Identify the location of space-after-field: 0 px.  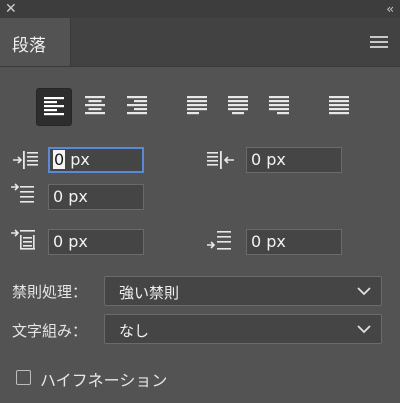
(294, 242).